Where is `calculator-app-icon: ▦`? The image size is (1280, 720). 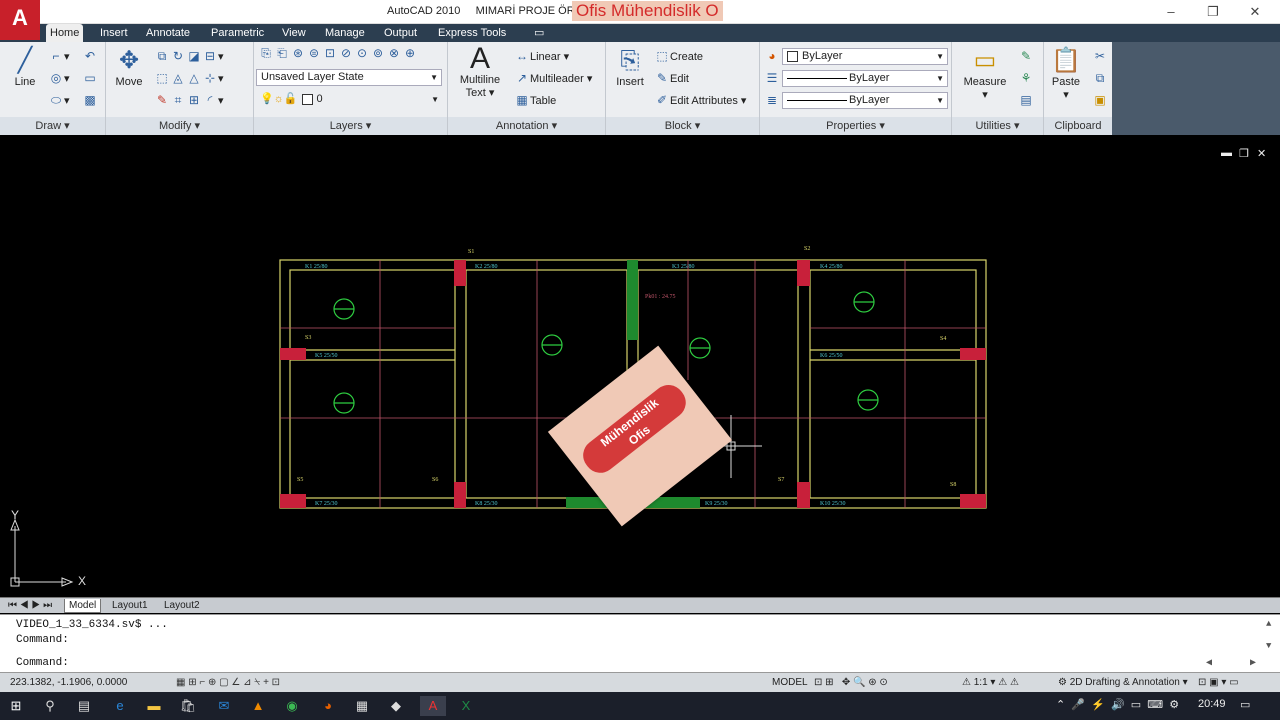 calculator-app-icon: ▦ is located at coordinates (362, 706).